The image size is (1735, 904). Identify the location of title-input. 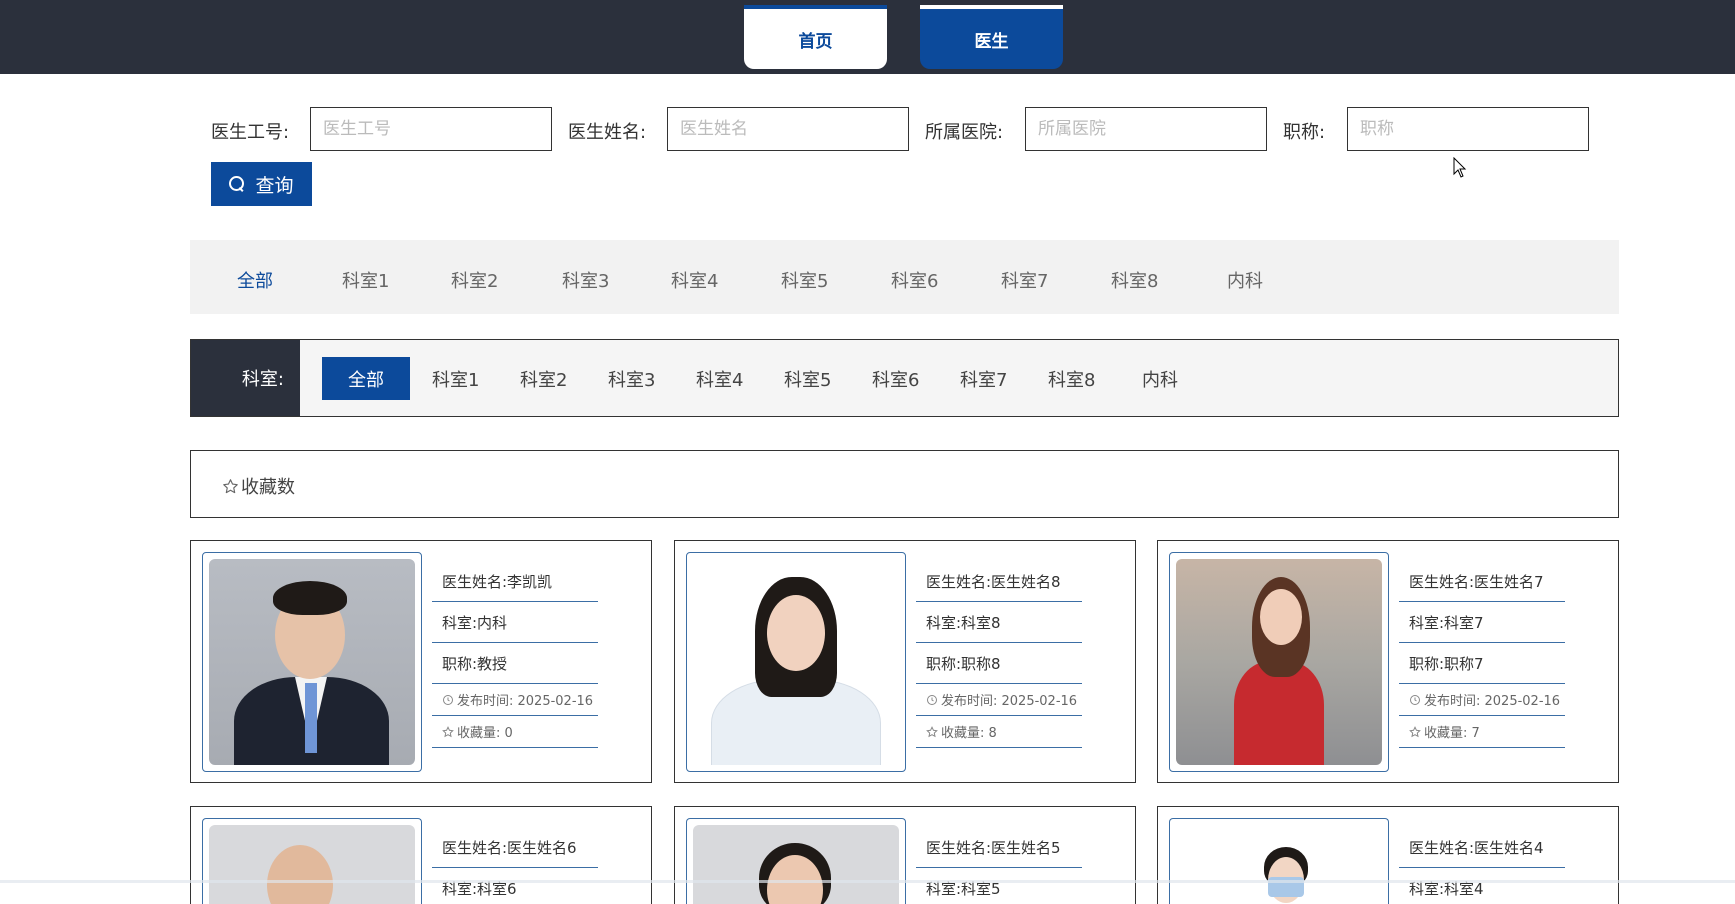
(1468, 129).